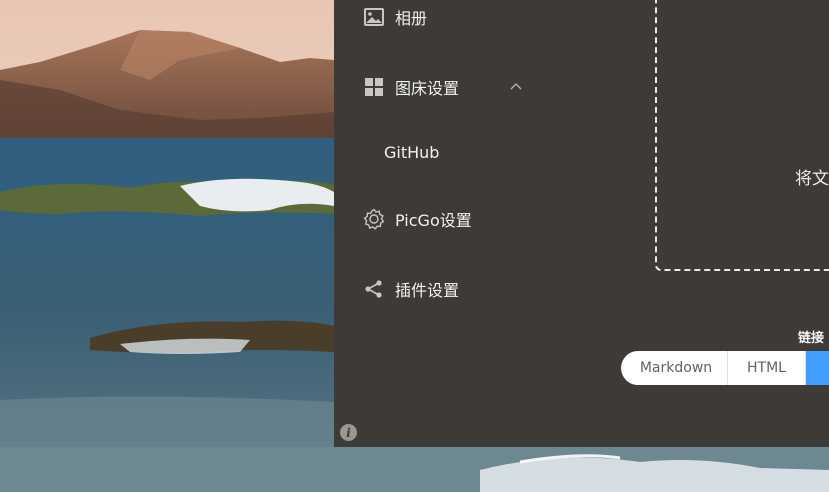 The image size is (829, 492). Describe the element at coordinates (374, 17) in the screenshot. I see `image-icon` at that location.